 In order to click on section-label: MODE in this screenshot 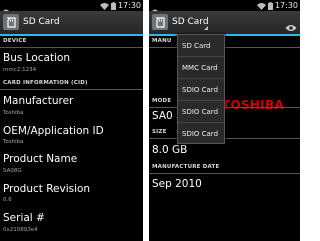, I will do `click(162, 101)`.